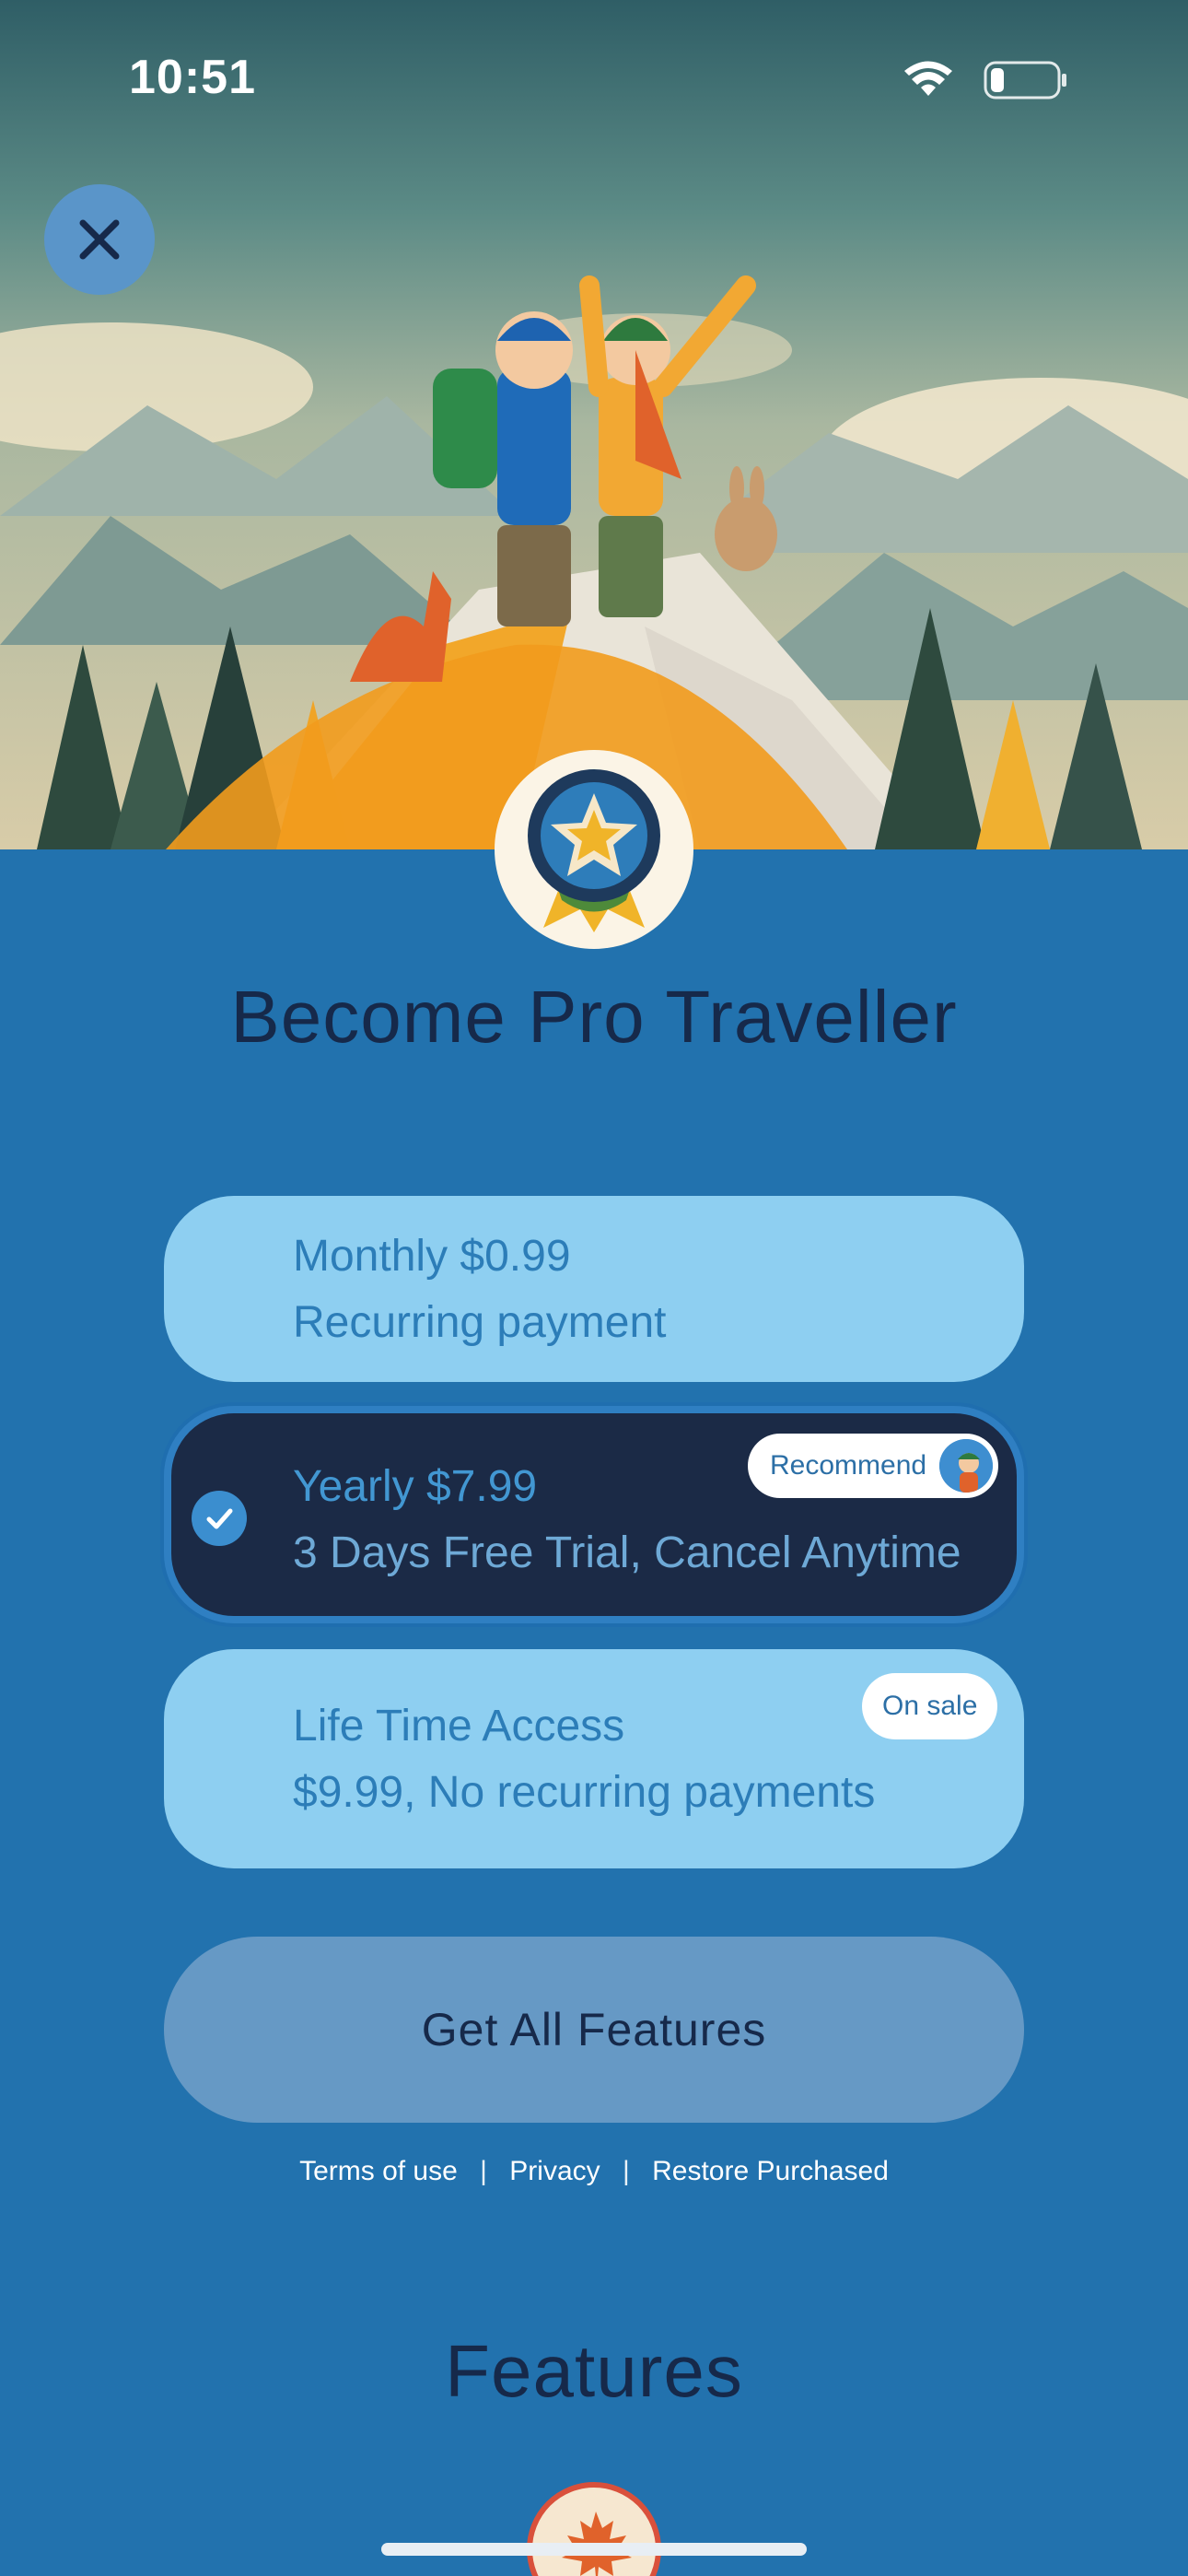  What do you see at coordinates (1025, 80) in the screenshot?
I see `battery-icon` at bounding box center [1025, 80].